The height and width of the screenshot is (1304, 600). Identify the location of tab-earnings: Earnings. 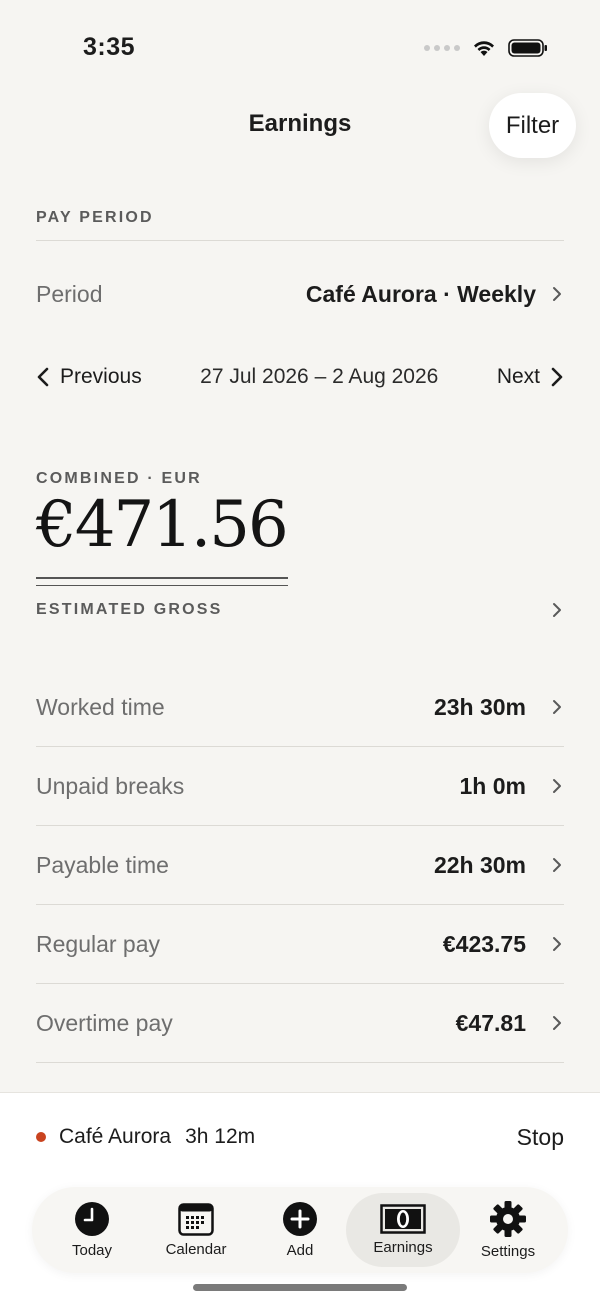
(403, 1230).